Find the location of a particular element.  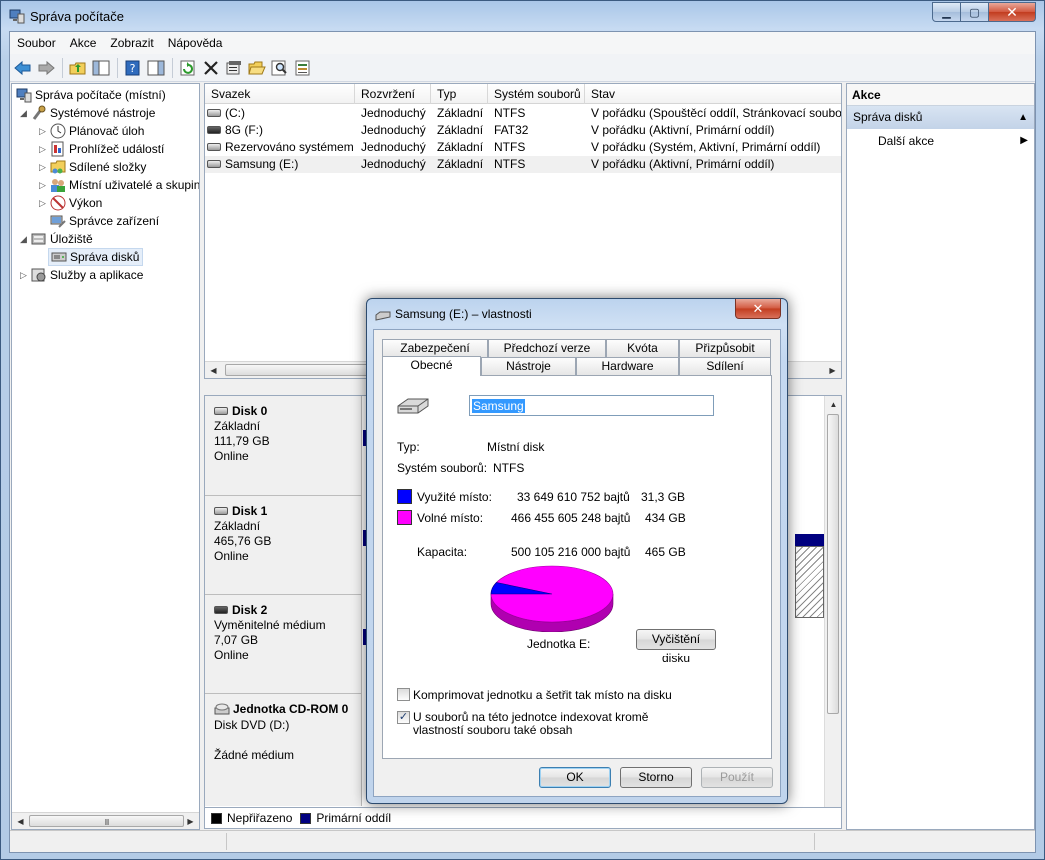

tab-zabezpeceni: Zabezpečení is located at coordinates (435, 348).